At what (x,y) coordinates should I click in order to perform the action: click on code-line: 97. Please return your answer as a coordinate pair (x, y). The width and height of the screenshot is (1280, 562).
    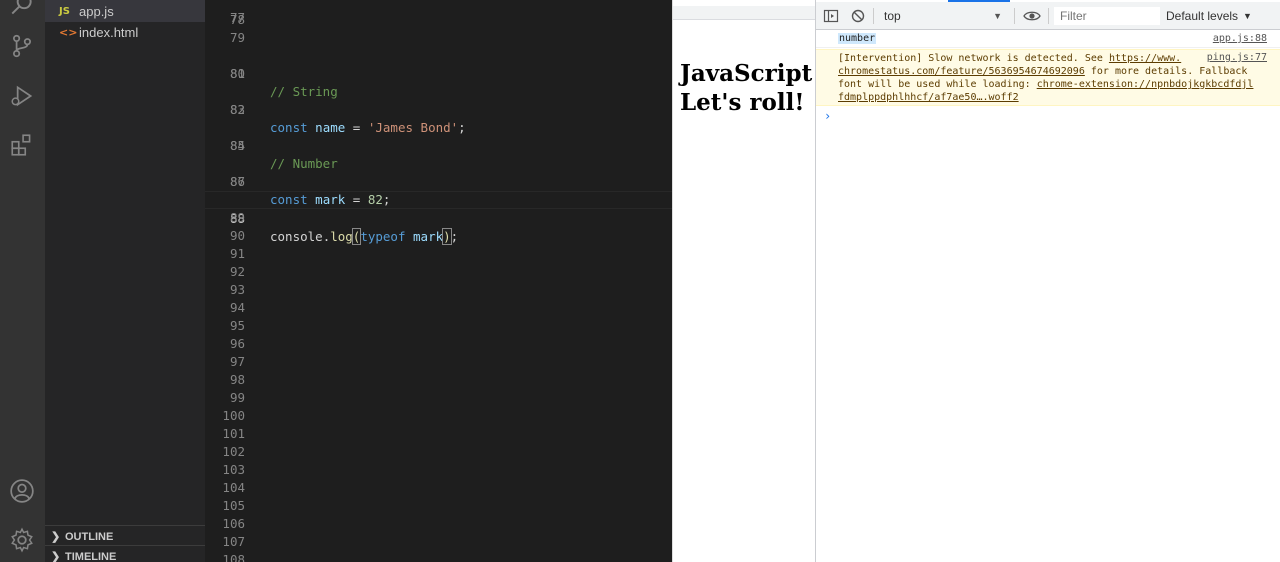
    Looking at the image, I should click on (438, 362).